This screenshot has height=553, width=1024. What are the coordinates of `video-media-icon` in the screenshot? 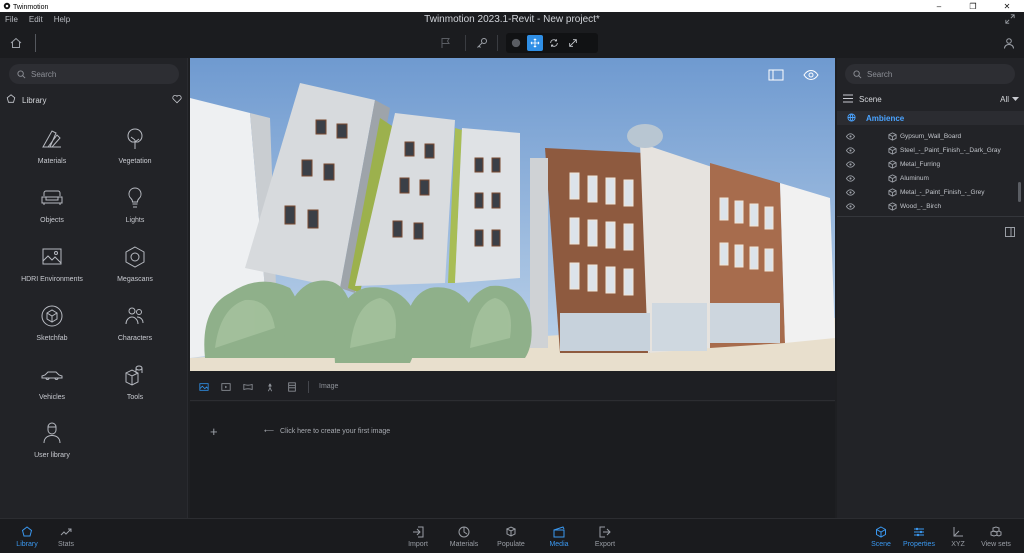 It's located at (226, 387).